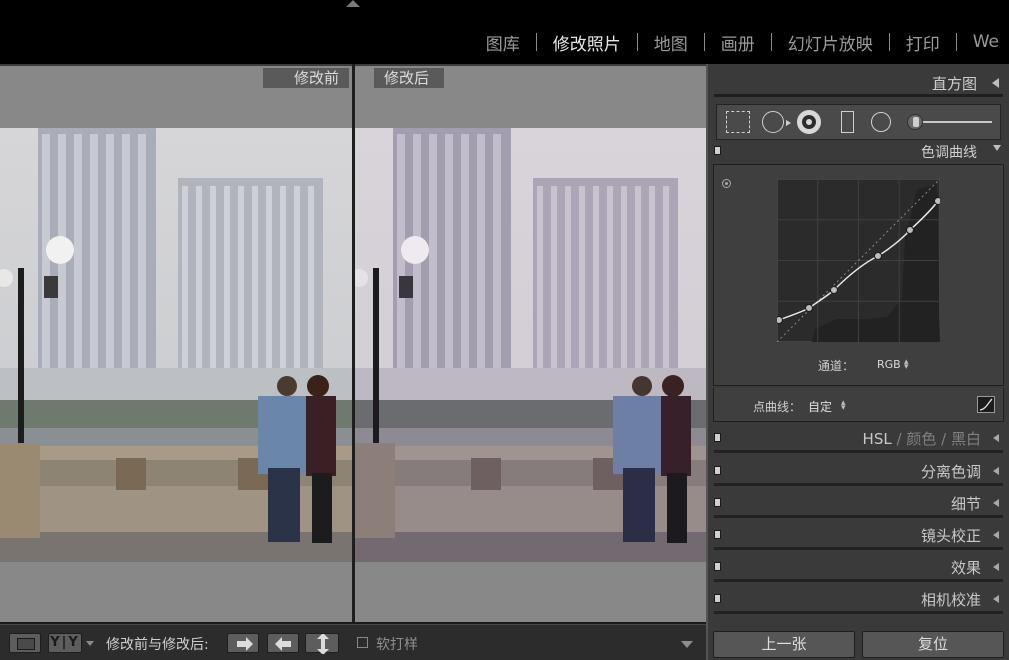 The height and width of the screenshot is (660, 1009). Describe the element at coordinates (966, 439) in the screenshot. I see `bw-tab: 黑白` at that location.